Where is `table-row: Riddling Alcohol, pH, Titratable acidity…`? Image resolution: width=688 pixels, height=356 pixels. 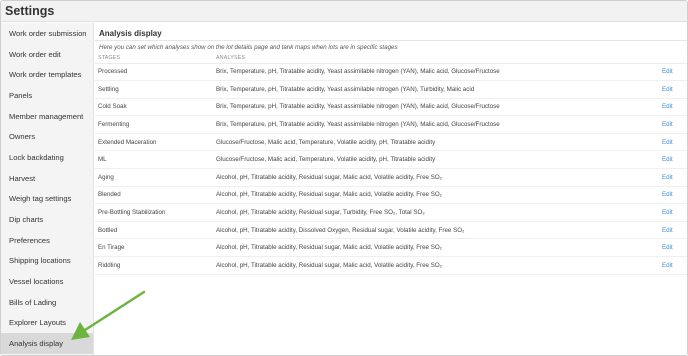 table-row: Riddling Alcohol, pH, Titratable acidity… is located at coordinates (391, 265).